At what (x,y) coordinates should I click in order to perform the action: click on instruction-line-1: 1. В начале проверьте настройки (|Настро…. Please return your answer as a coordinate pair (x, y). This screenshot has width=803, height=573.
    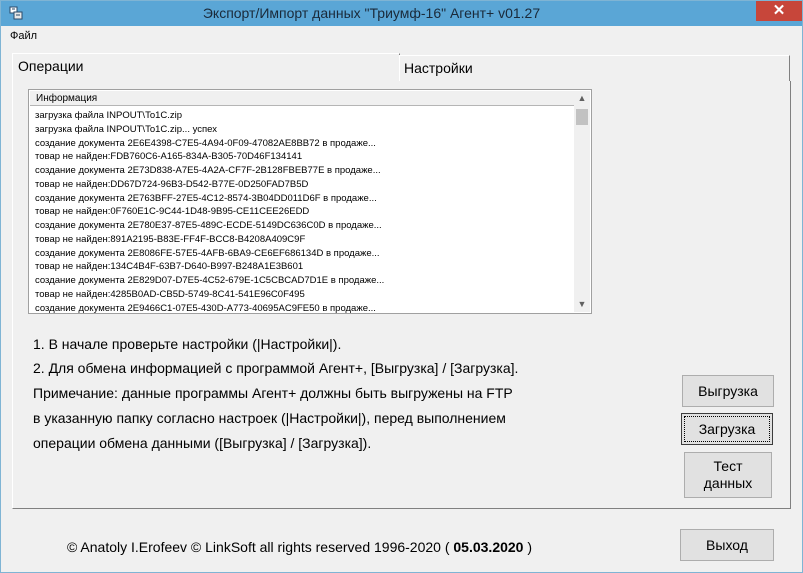
    Looking at the image, I should click on (187, 344).